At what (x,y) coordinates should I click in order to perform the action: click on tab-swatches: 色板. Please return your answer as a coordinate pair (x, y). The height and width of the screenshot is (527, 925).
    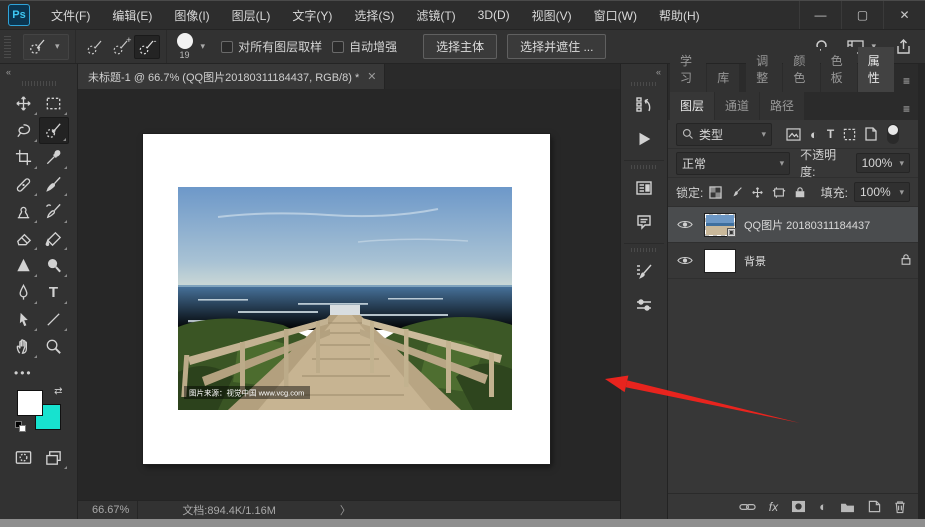
    Looking at the image, I should click on (838, 69).